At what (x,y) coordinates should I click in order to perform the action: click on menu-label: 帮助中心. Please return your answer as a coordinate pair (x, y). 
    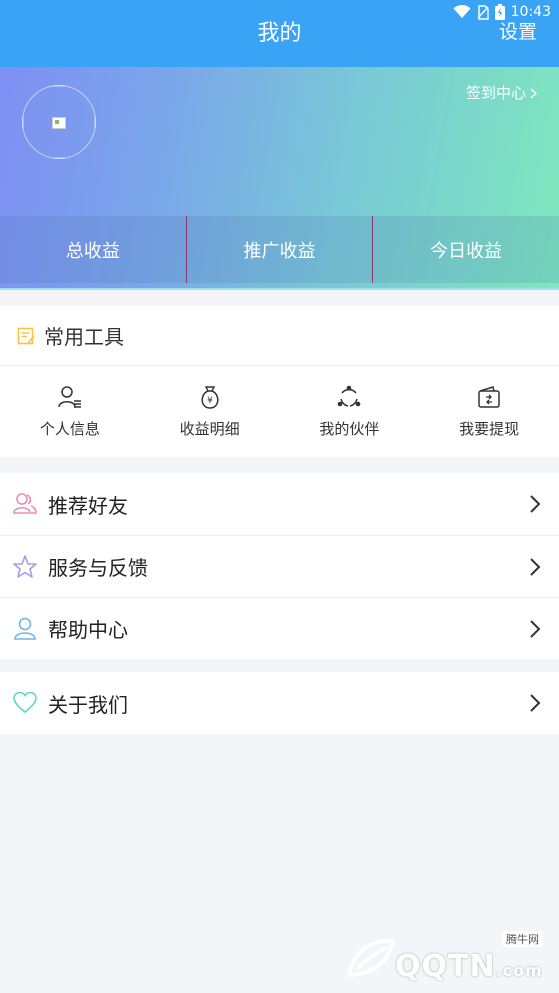
    Looking at the image, I should click on (88, 630).